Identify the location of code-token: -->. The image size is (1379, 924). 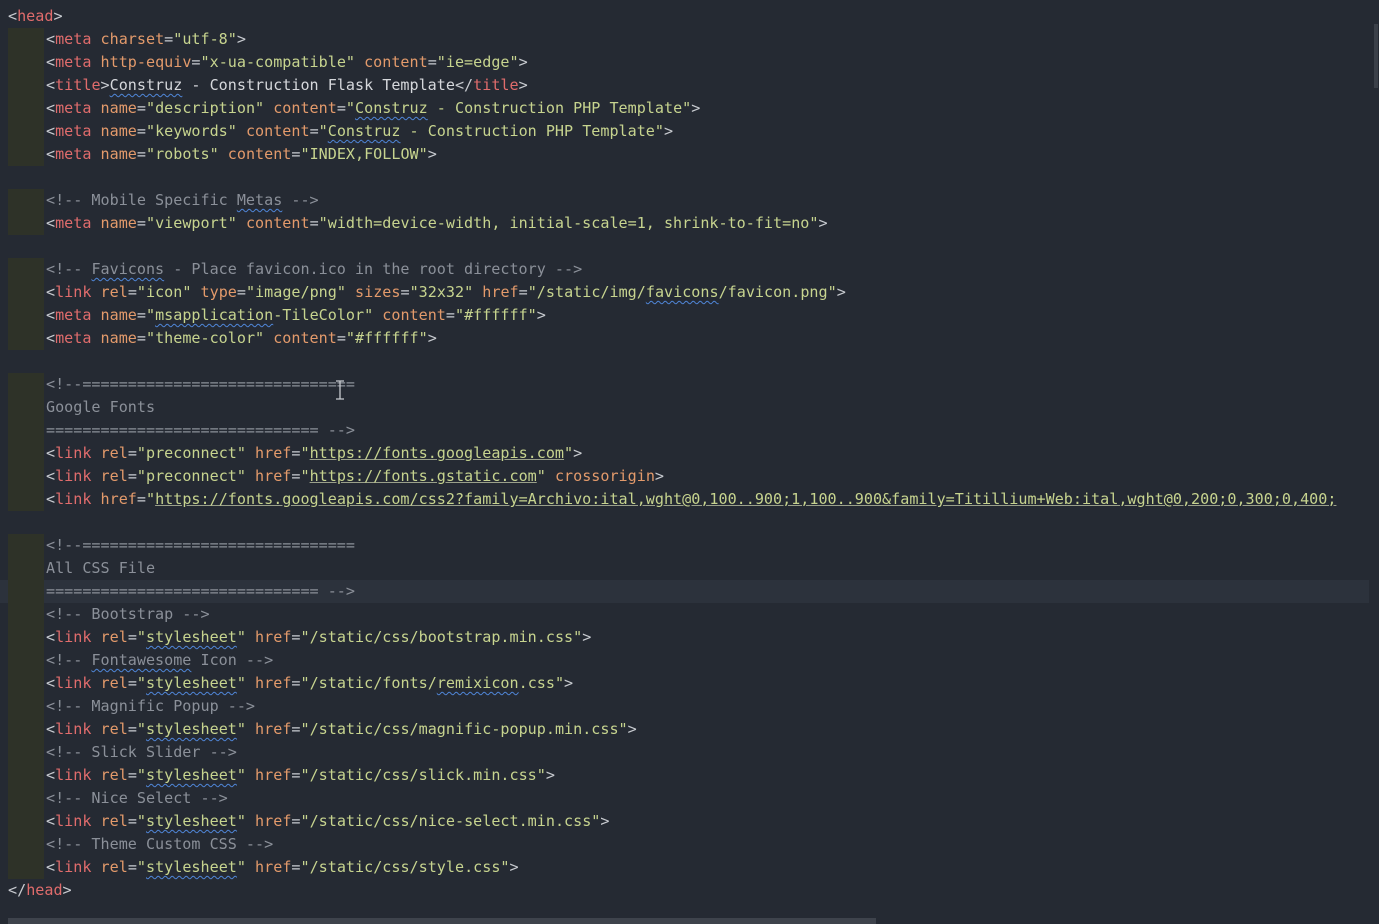
(300, 200).